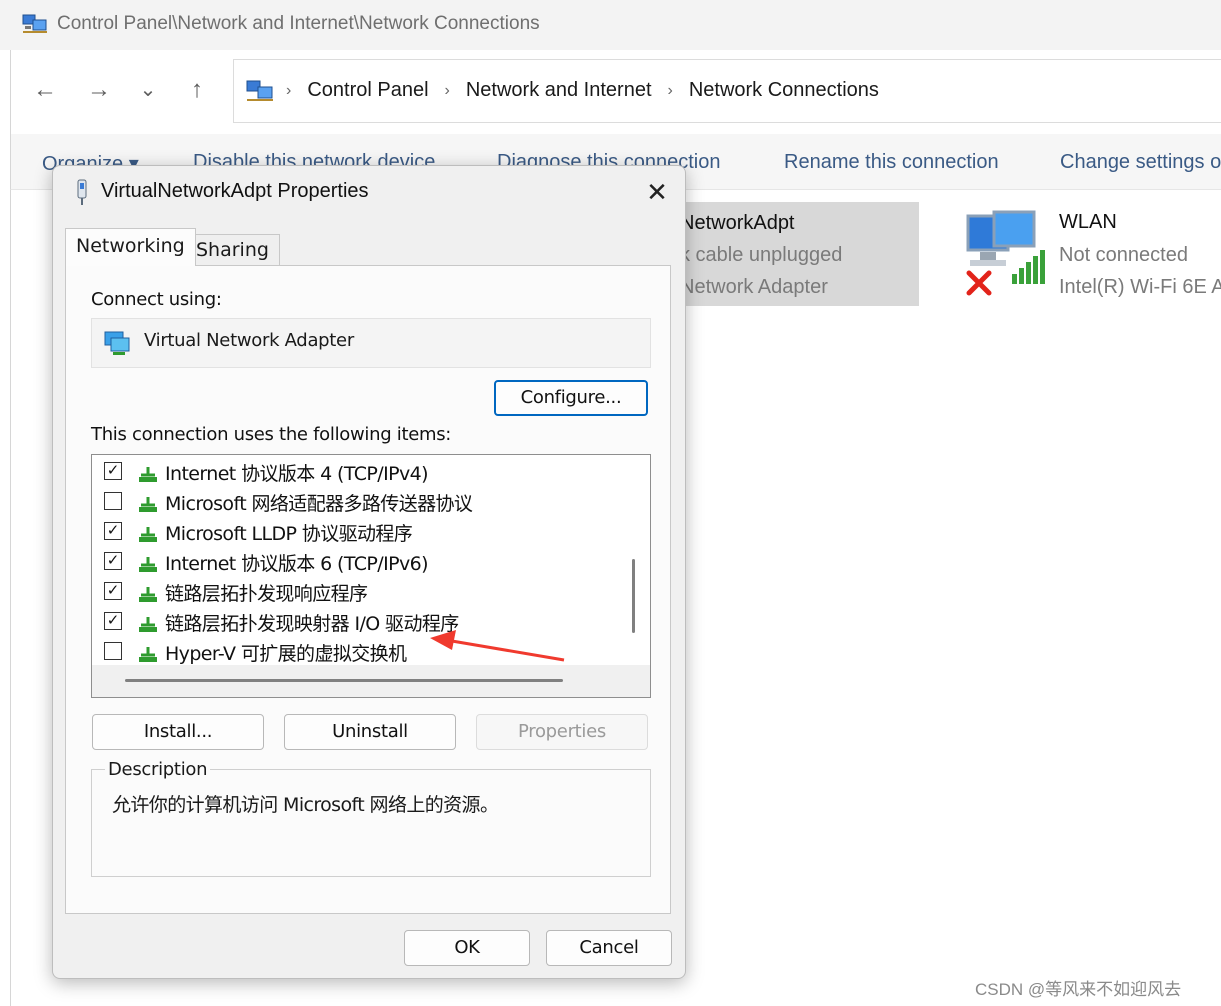 This screenshot has height=1006, width=1221. What do you see at coordinates (657, 192) in the screenshot?
I see `close-button: ✕` at bounding box center [657, 192].